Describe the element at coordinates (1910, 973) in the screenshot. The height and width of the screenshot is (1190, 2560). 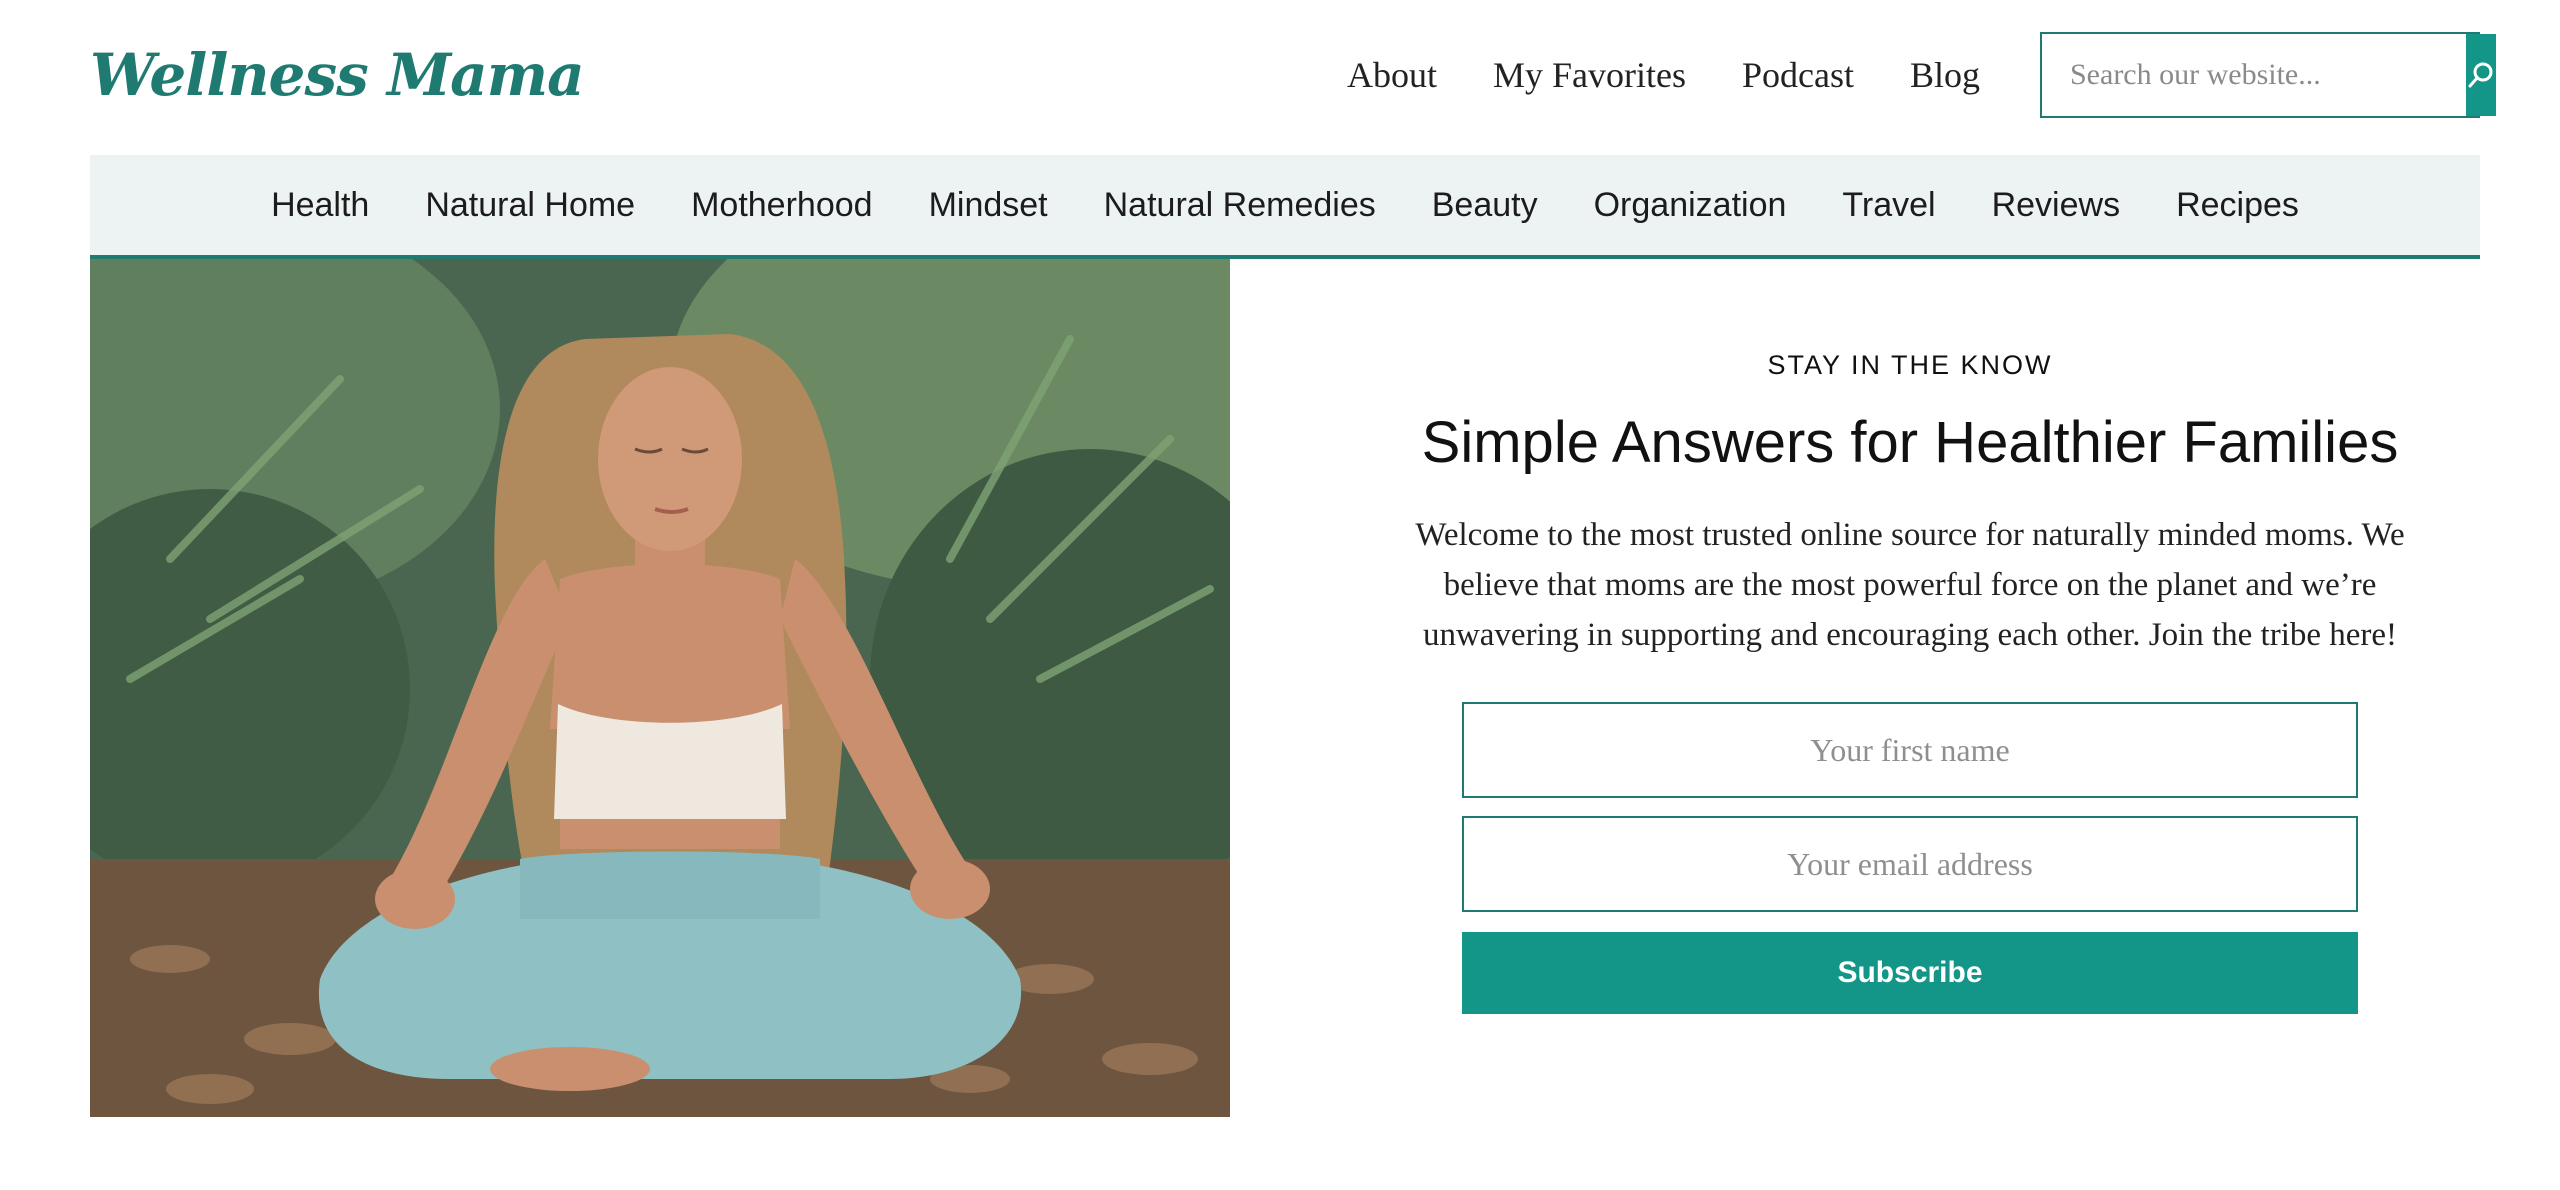
I see `subscribe-button: Subscribe` at that location.